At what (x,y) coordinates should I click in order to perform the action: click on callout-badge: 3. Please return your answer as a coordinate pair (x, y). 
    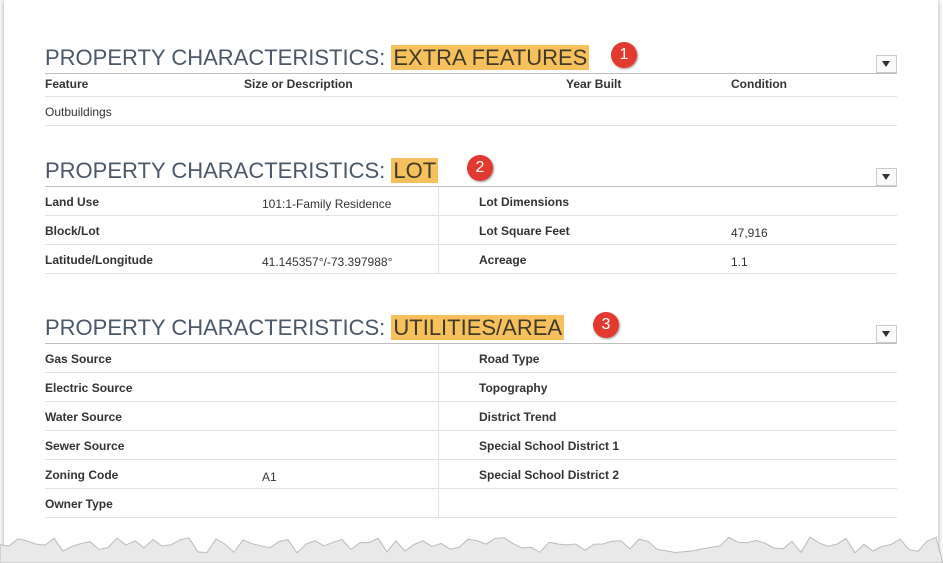
    Looking at the image, I should click on (606, 325).